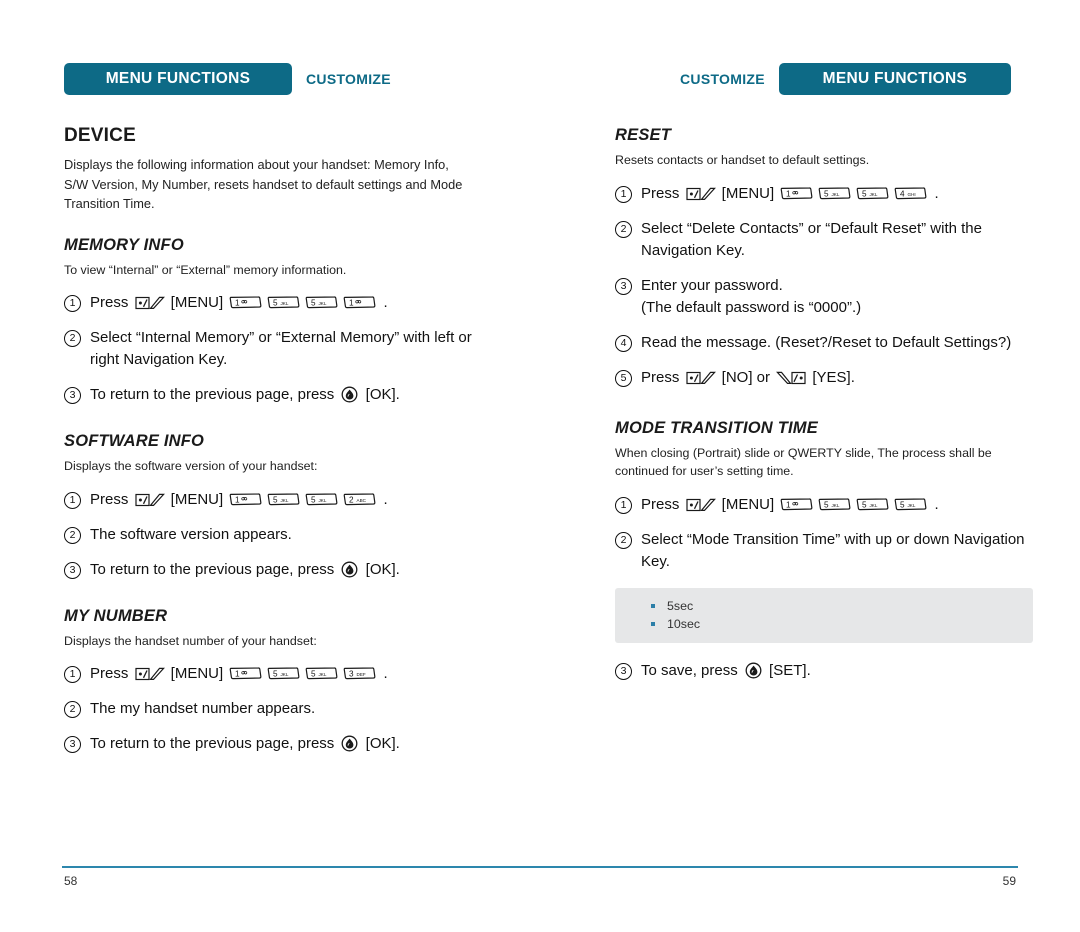 Image resolution: width=1080 pixels, height=932 pixels. I want to click on keypad-key-3-icon: 3 DEF, so click(360, 673).